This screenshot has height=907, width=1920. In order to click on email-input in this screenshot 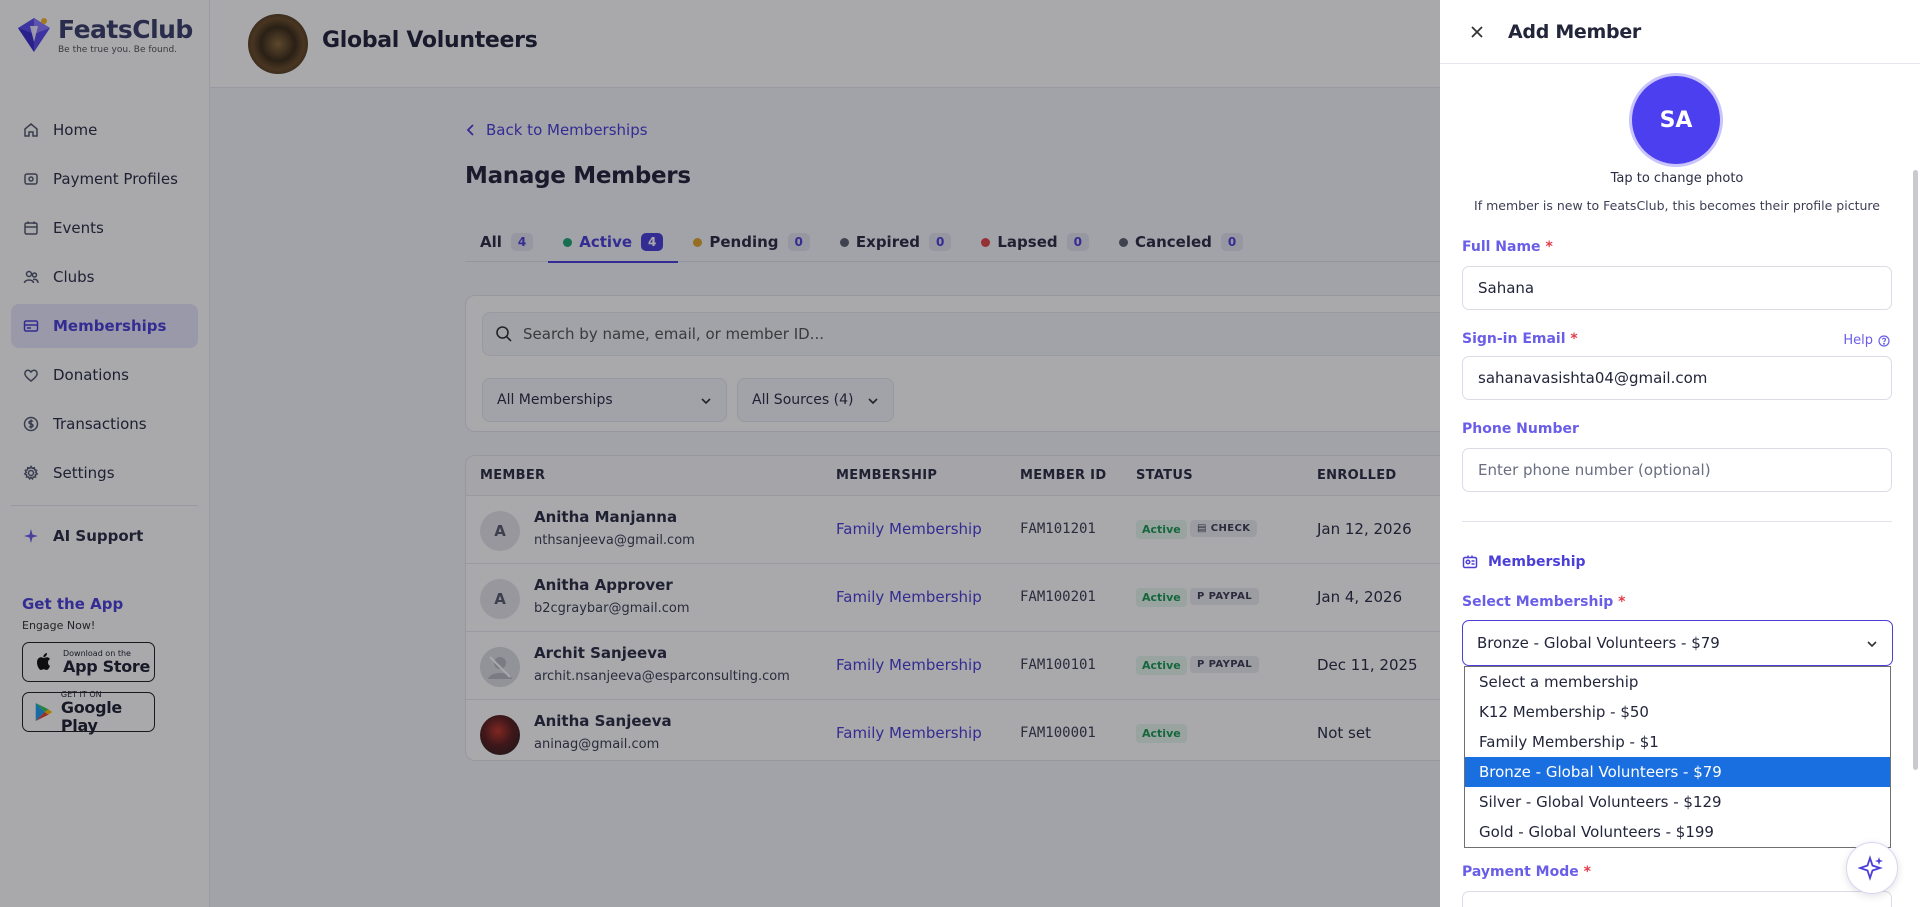, I will do `click(1678, 378)`.